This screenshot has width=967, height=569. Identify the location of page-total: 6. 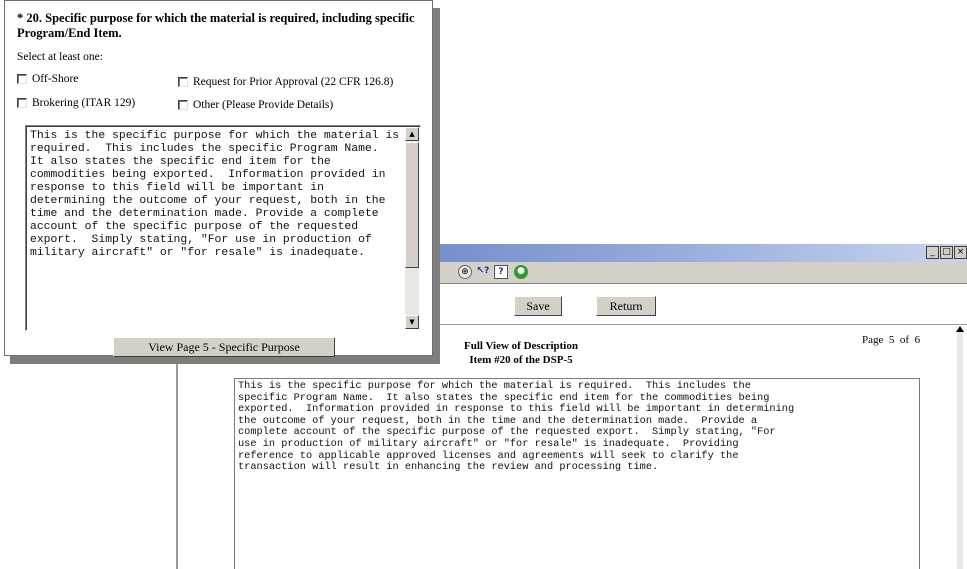
(917, 340).